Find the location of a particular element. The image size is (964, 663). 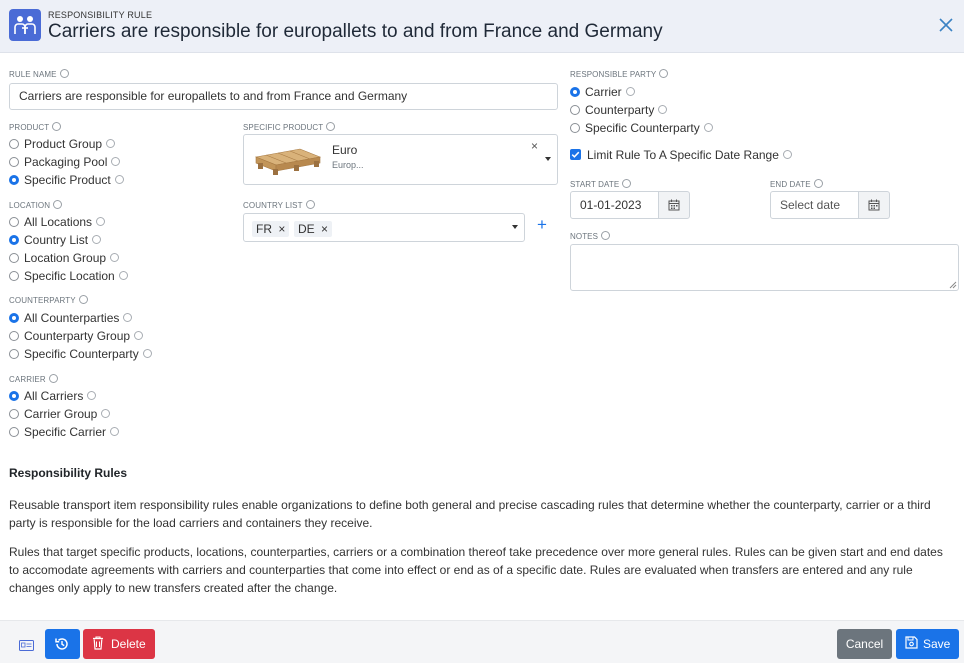

notes-textarea is located at coordinates (764, 267).